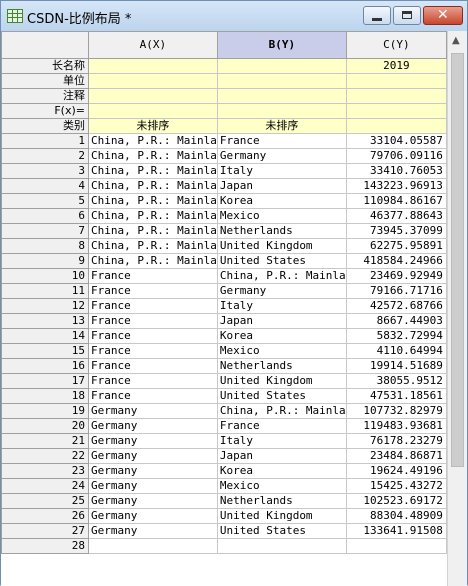  What do you see at coordinates (45, 45) in the screenshot?
I see `corner-cell` at bounding box center [45, 45].